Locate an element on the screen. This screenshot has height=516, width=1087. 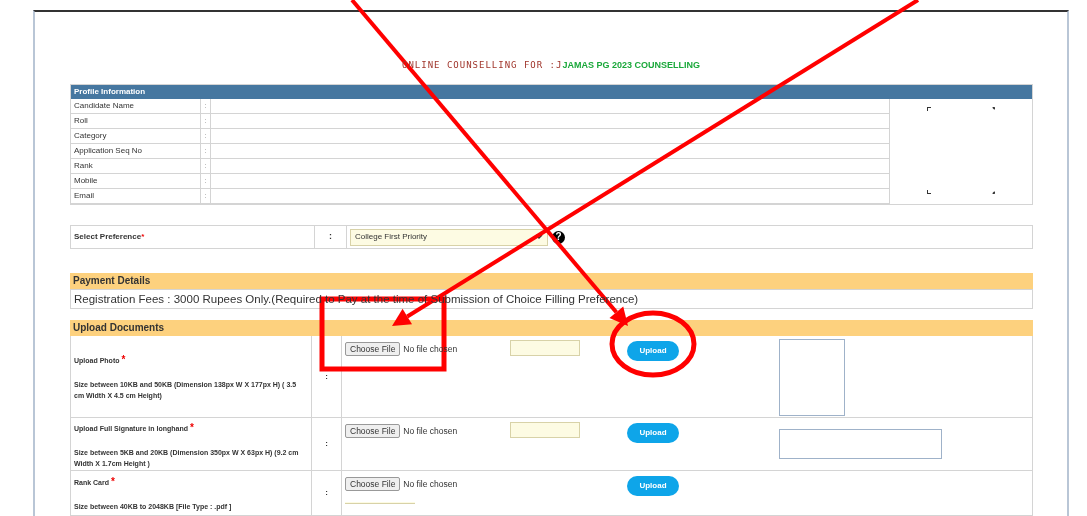
field-label: Rank is located at coordinates (136, 166).